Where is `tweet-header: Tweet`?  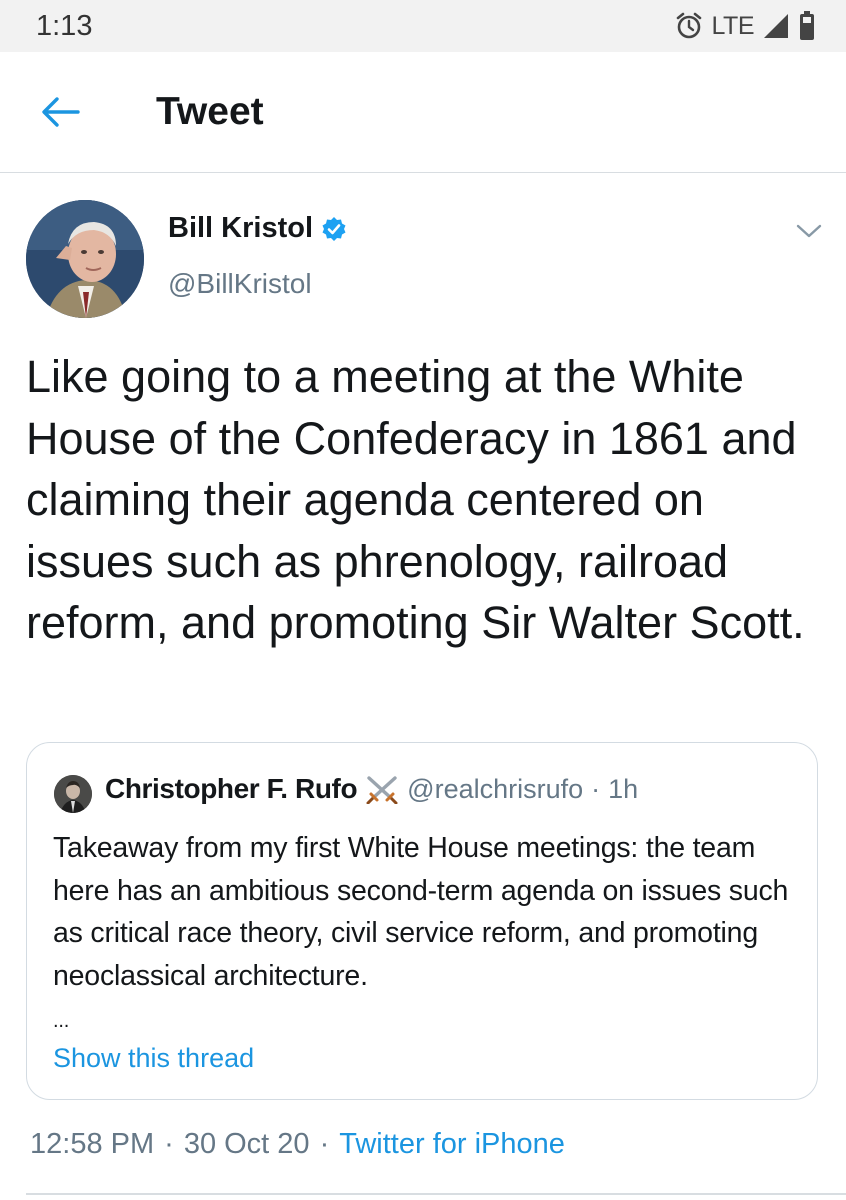
tweet-header: Tweet is located at coordinates (423, 112).